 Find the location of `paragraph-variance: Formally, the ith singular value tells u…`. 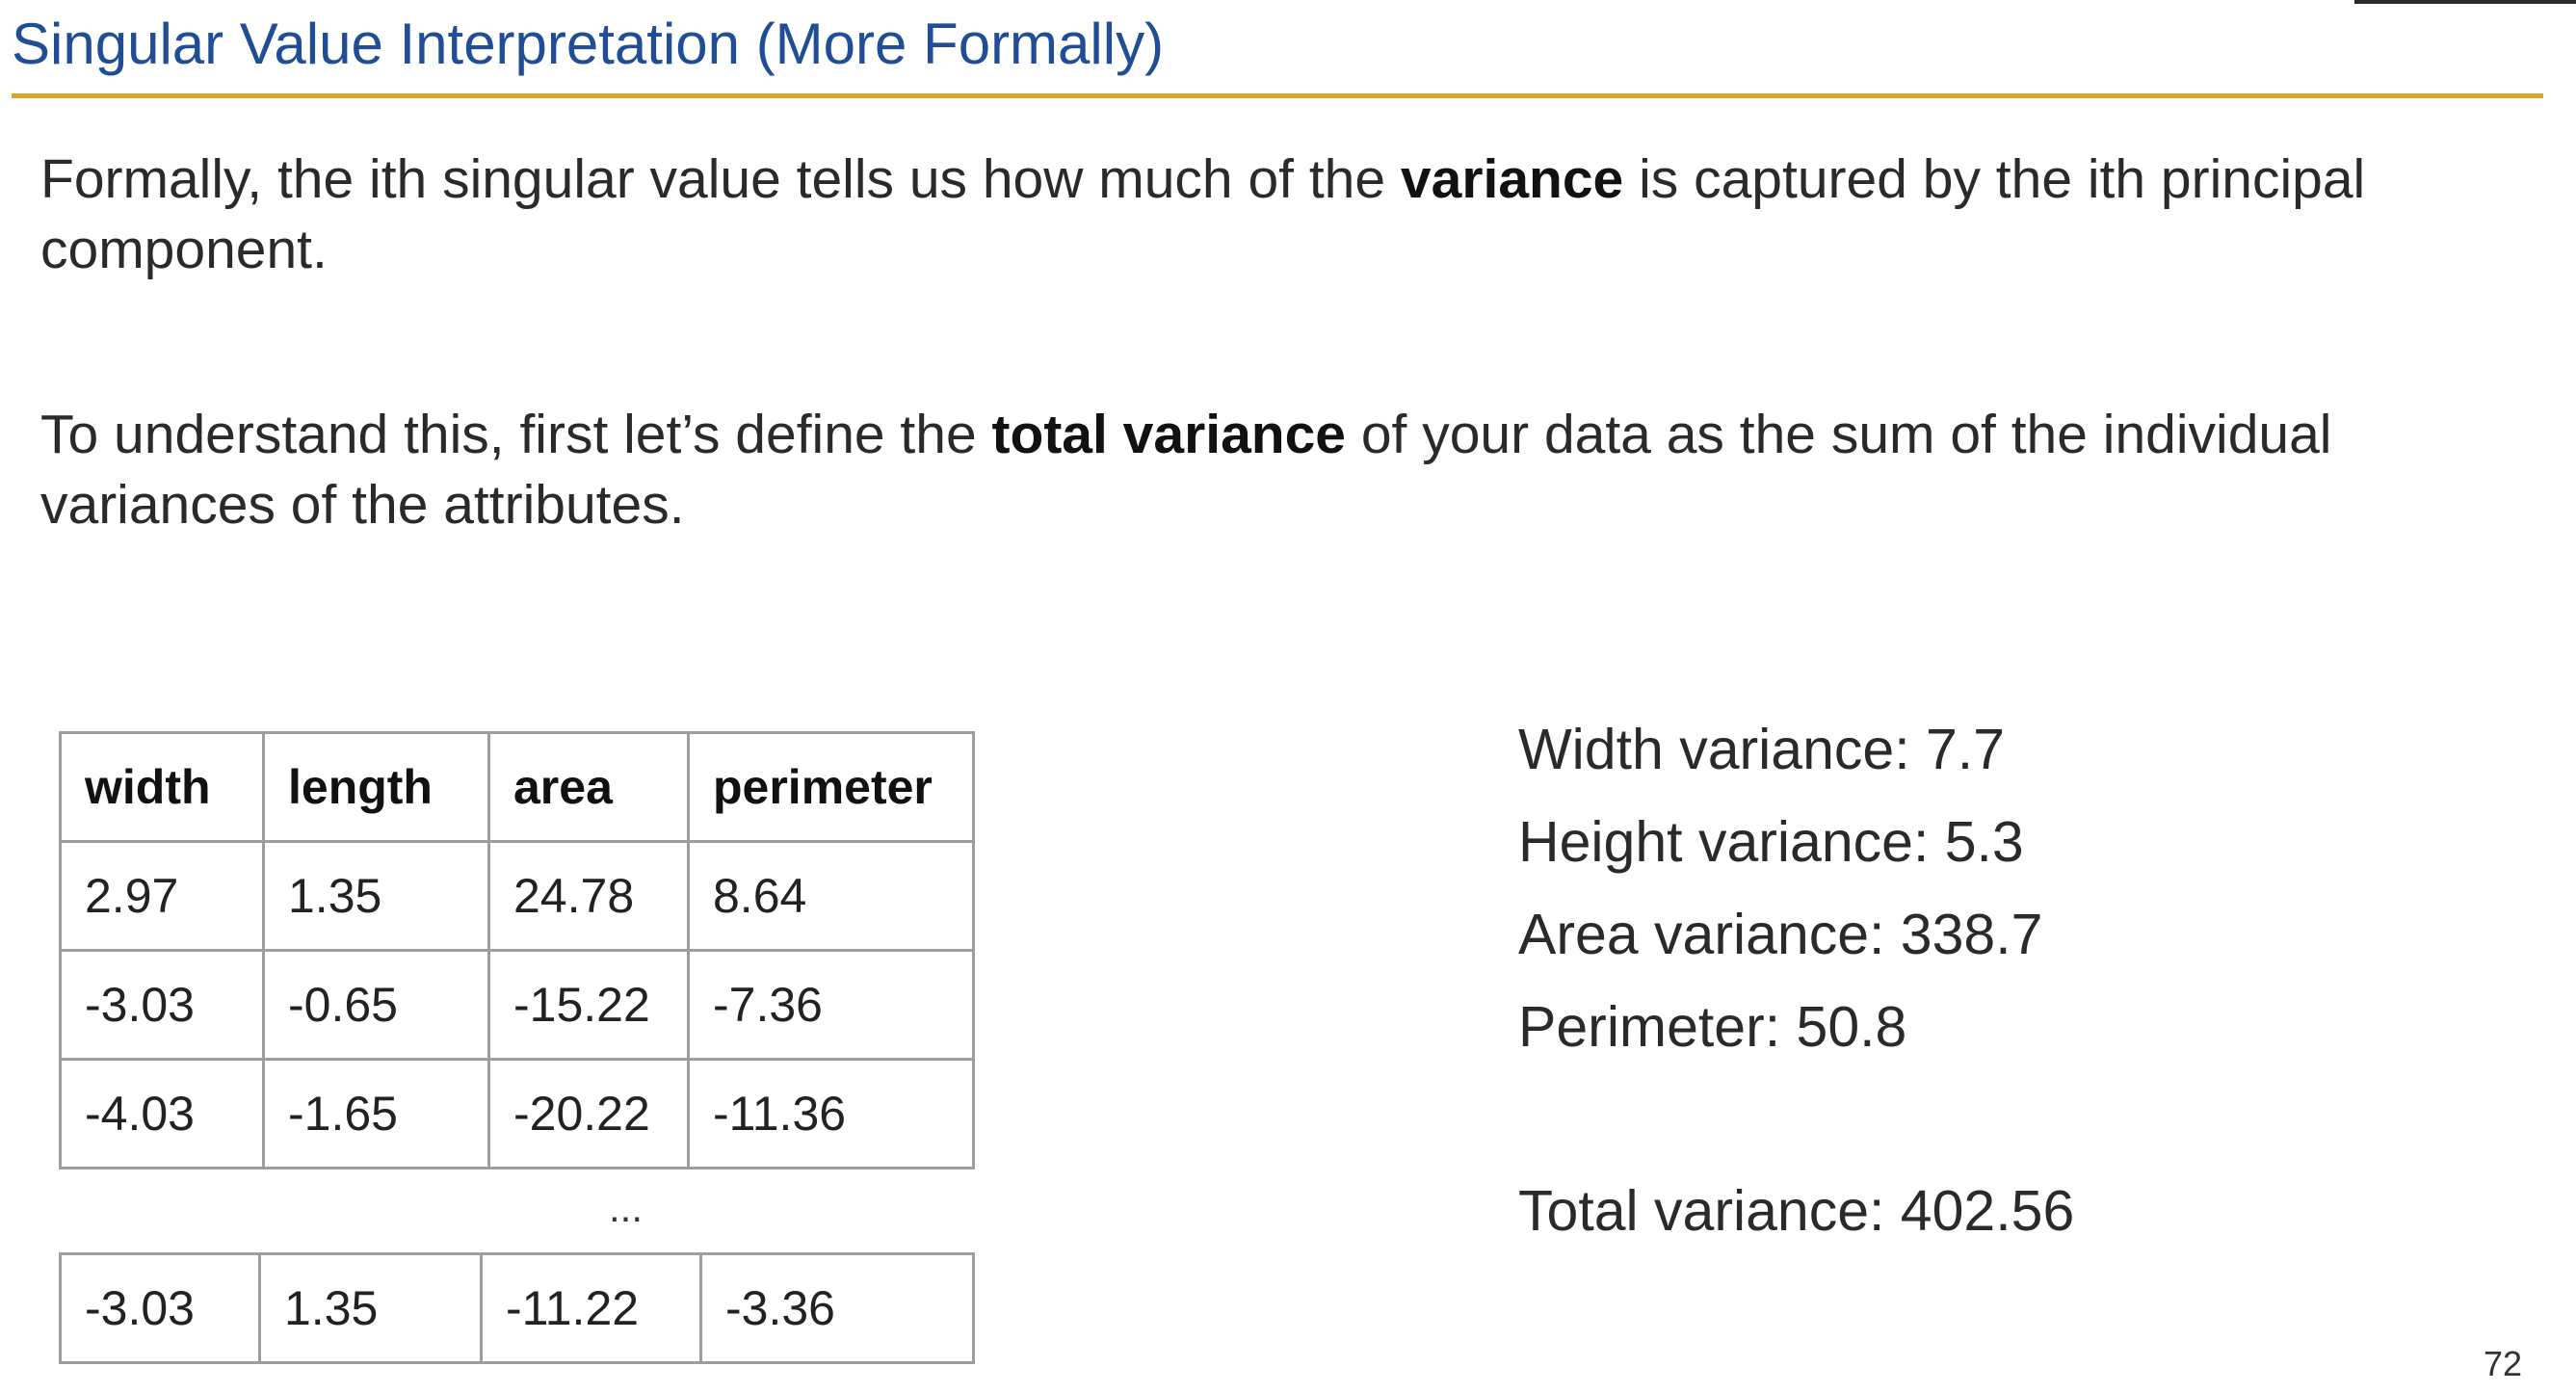

paragraph-variance: Formally, the ith singular value tells u… is located at coordinates (1263, 215).